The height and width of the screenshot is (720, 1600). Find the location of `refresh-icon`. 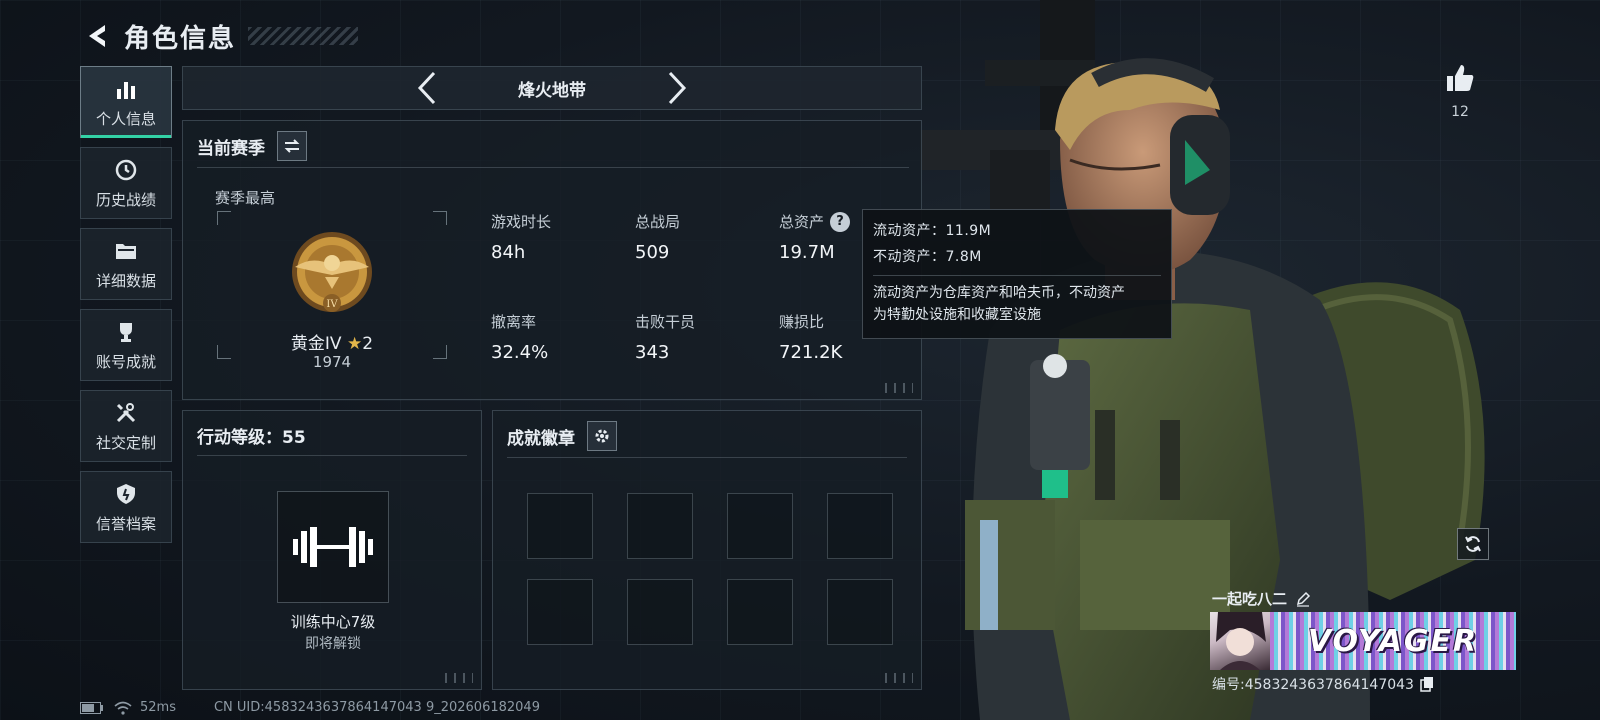

refresh-icon is located at coordinates (1473, 544).